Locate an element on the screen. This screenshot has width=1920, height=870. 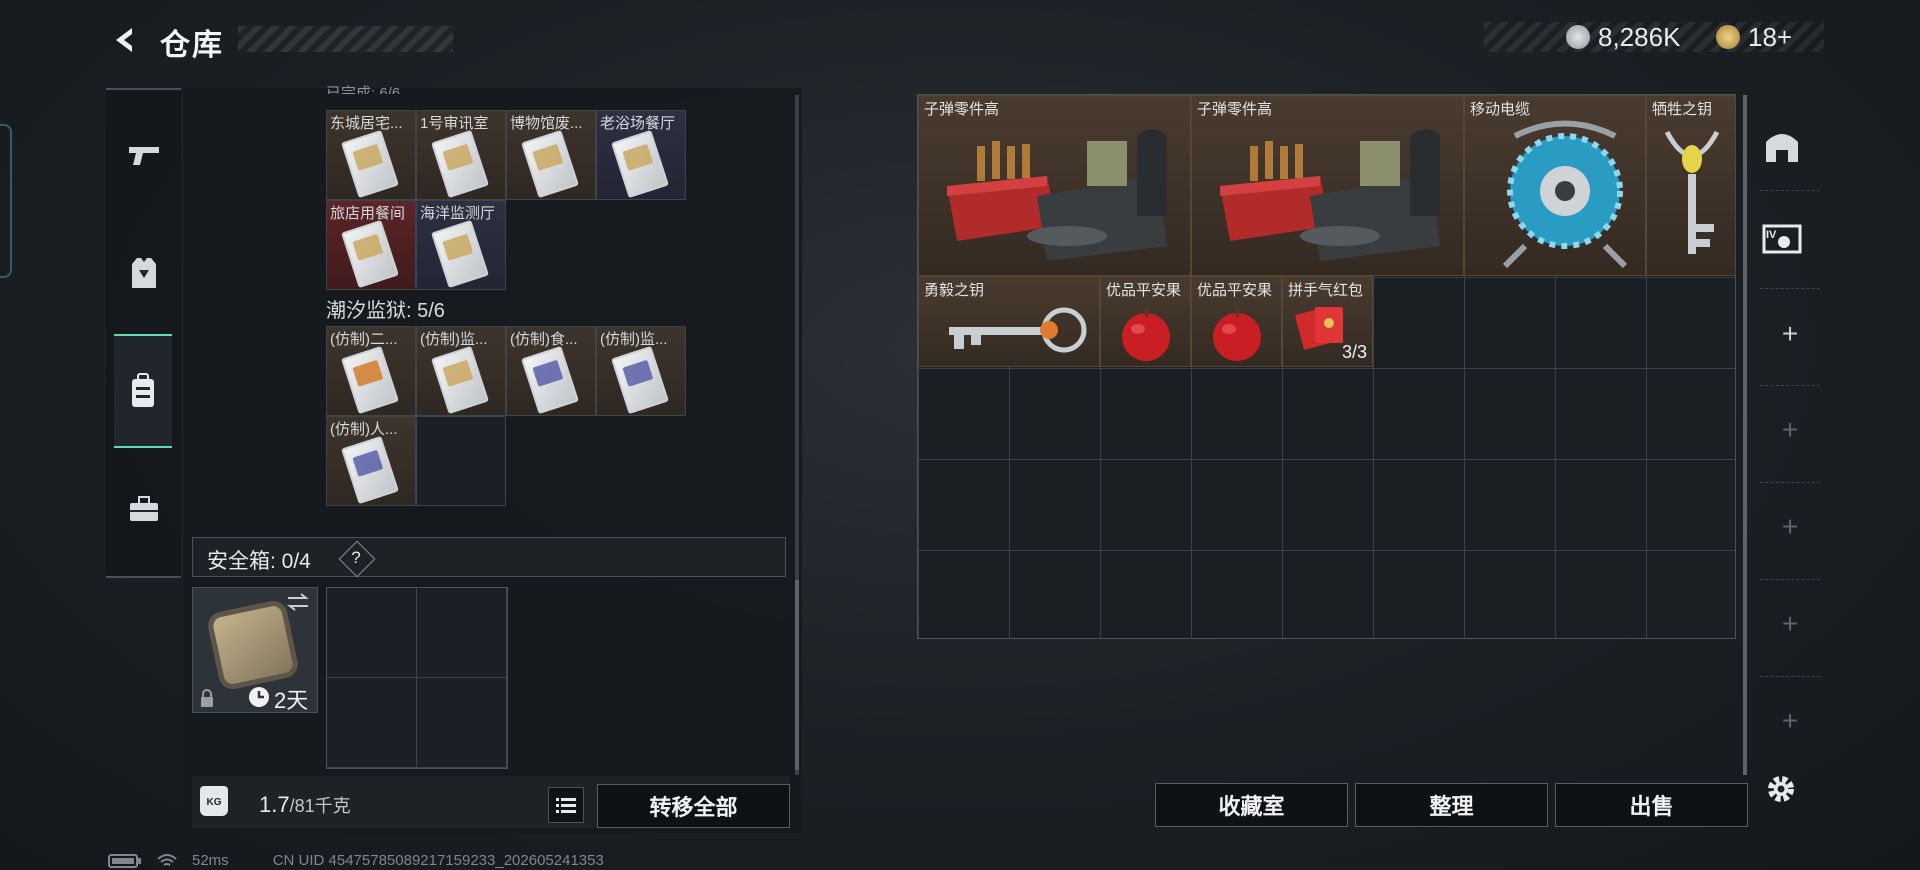
right-scrollbar is located at coordinates (1745, 435).